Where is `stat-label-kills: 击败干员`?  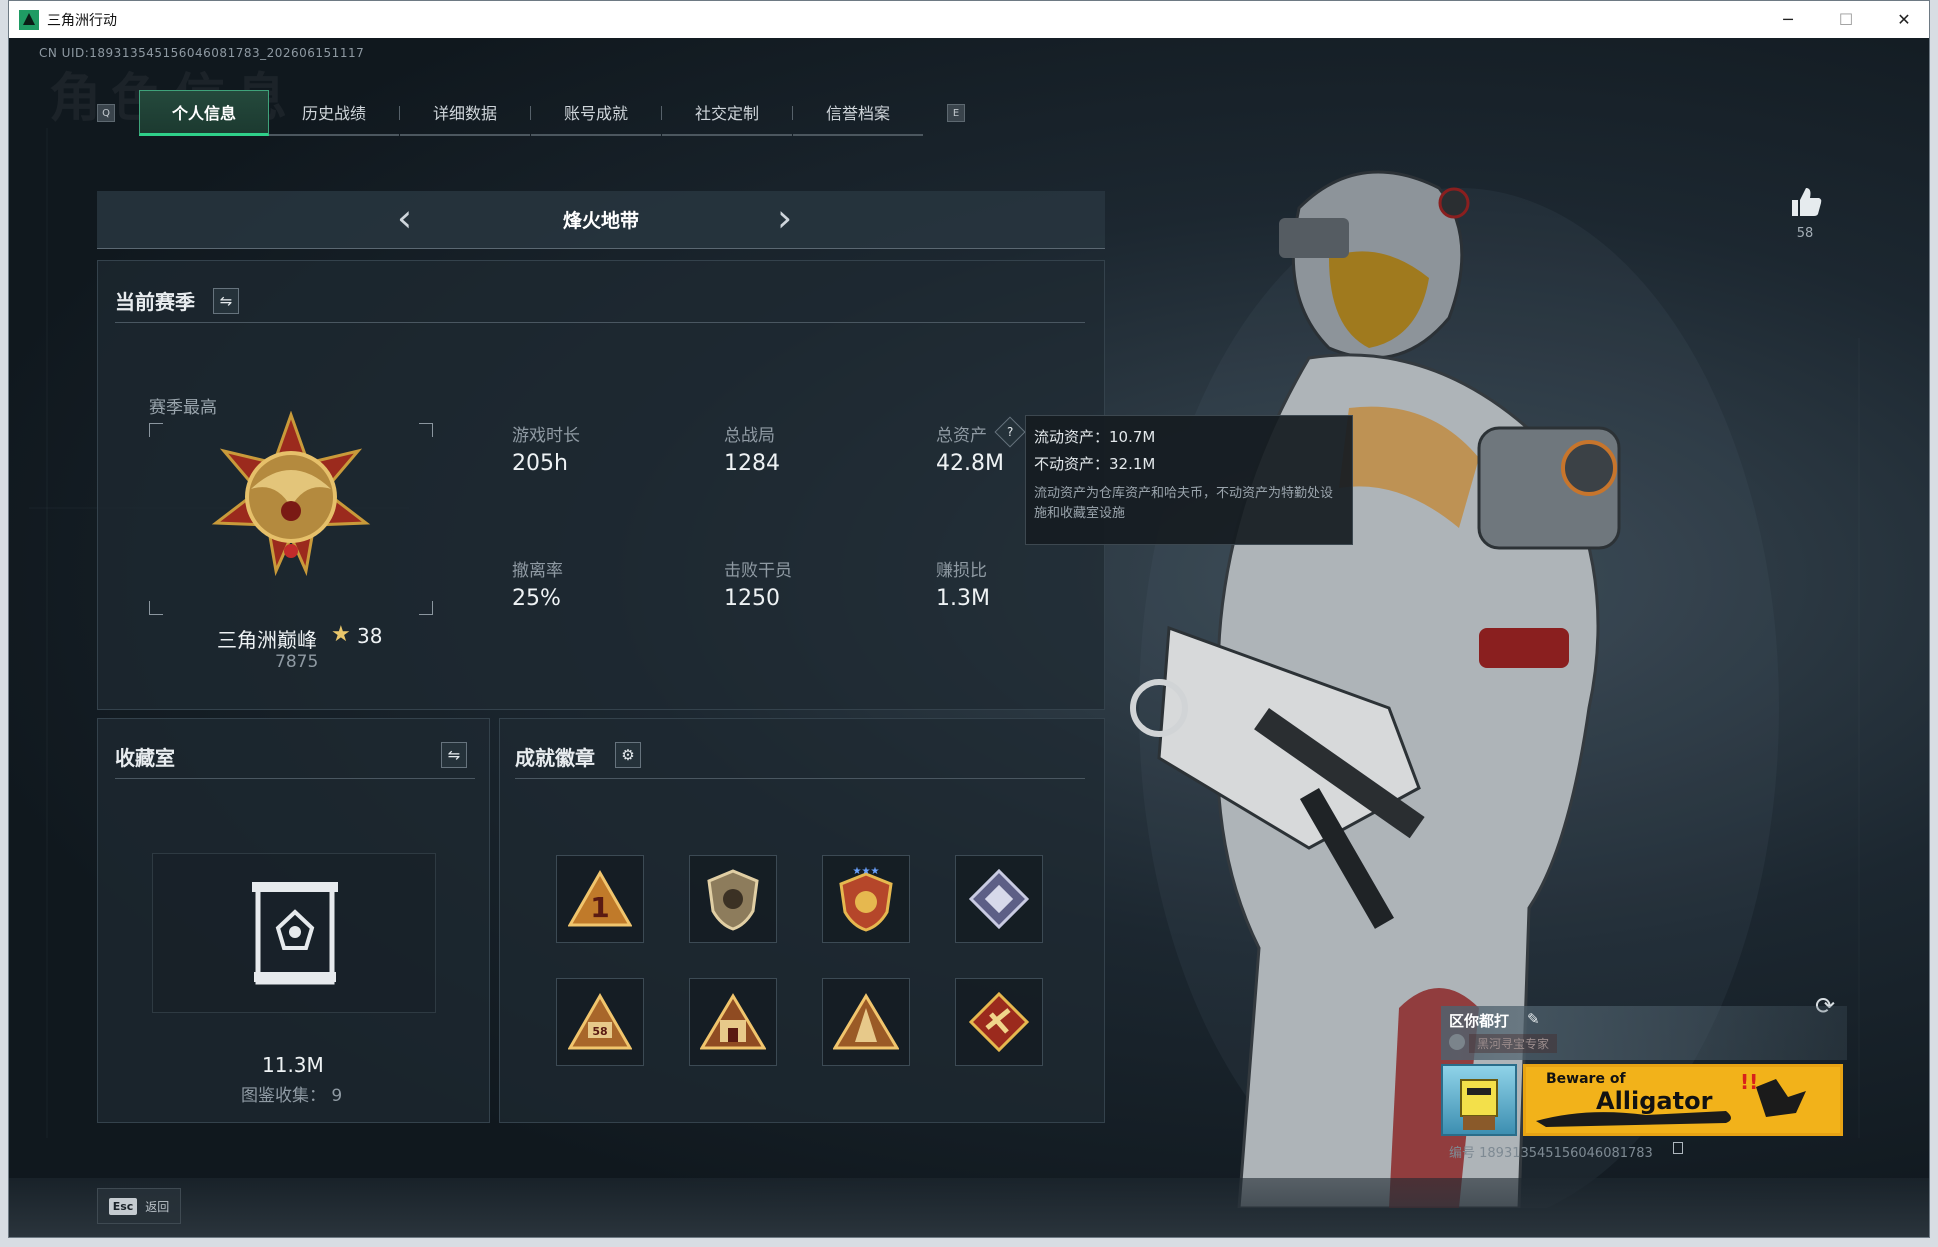 stat-label-kills: 击败干员 is located at coordinates (758, 571).